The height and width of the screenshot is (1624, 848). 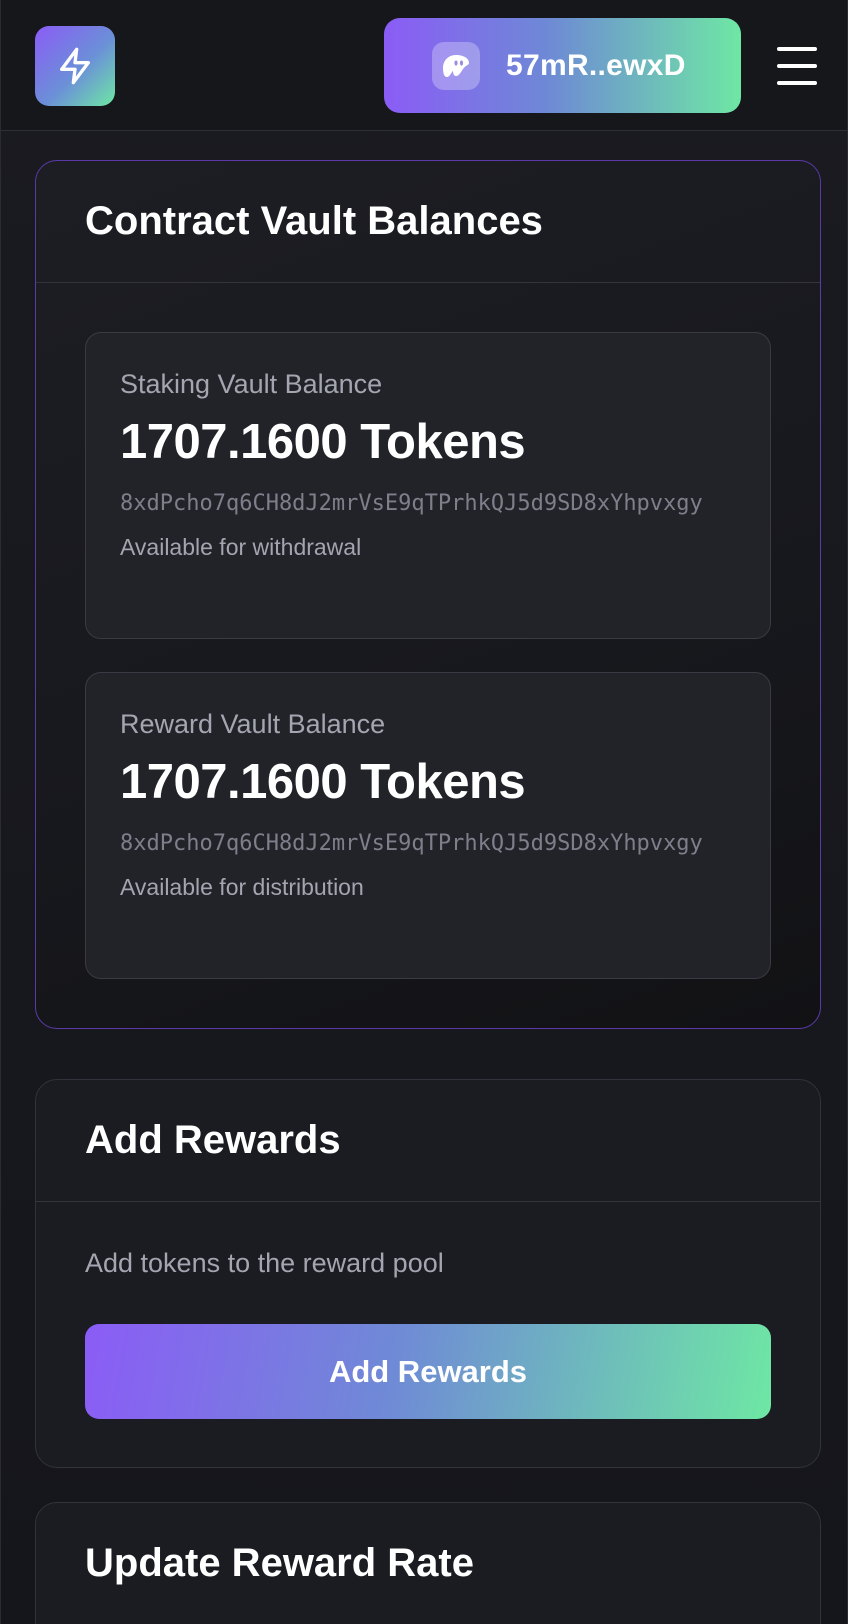 I want to click on update-rate-header: Update Reward Rate, so click(x=428, y=1563).